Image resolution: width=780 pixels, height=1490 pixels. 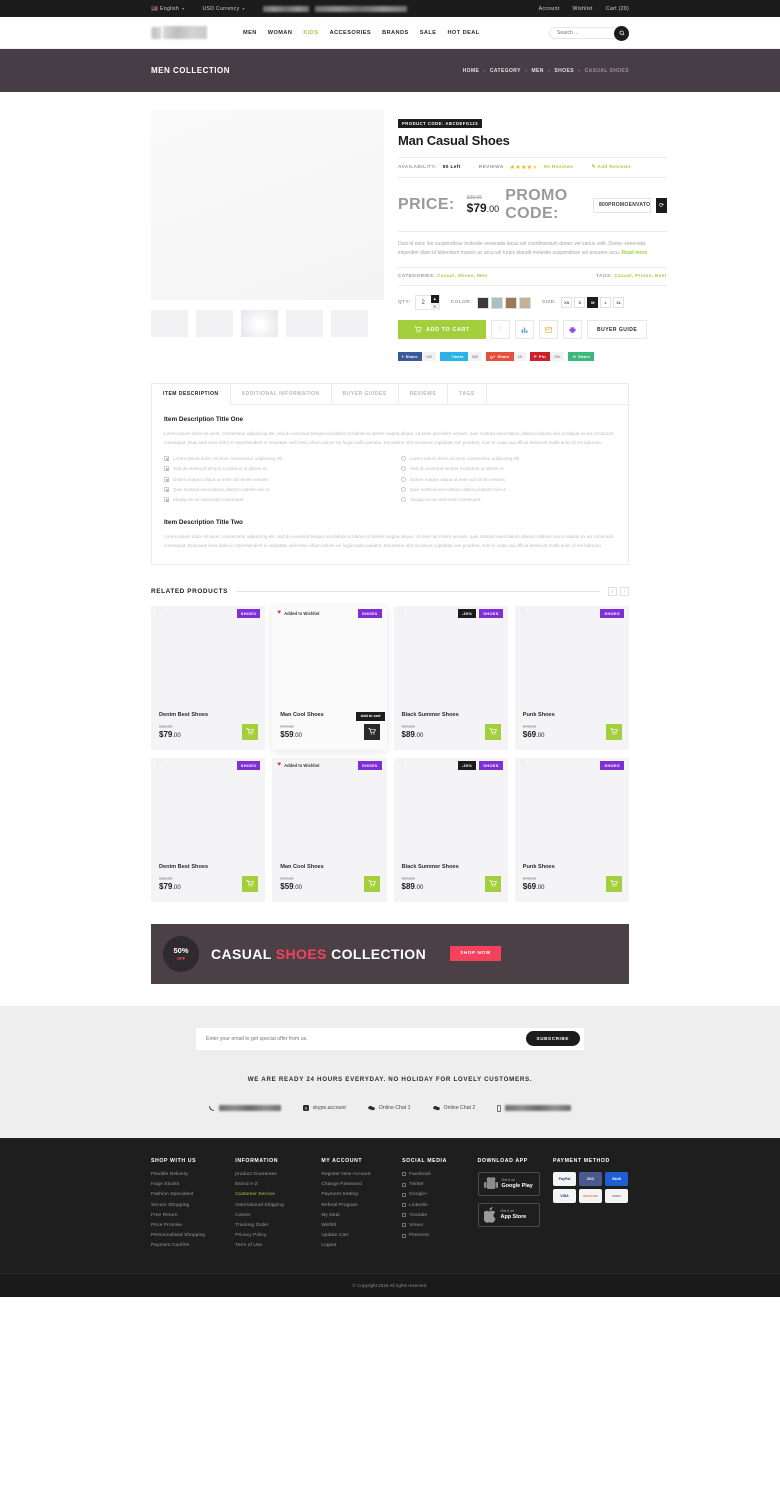 I want to click on search-button, so click(x=621, y=33).